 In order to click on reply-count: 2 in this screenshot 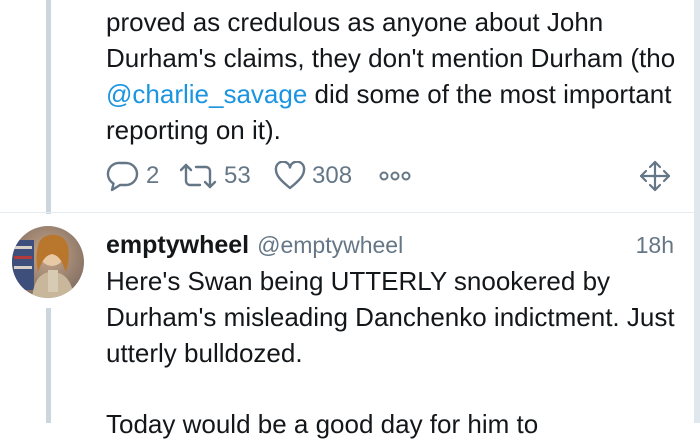, I will do `click(153, 175)`.